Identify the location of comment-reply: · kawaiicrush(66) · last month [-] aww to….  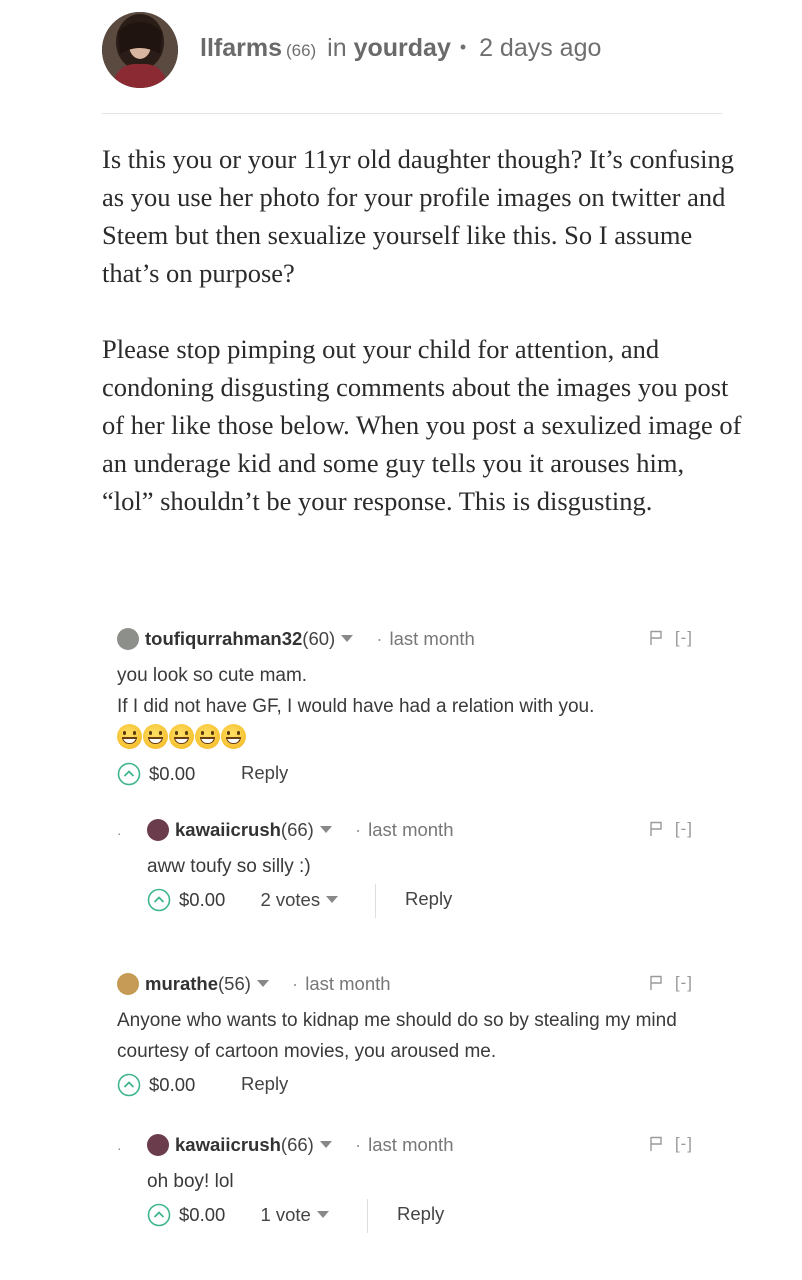
(405, 870).